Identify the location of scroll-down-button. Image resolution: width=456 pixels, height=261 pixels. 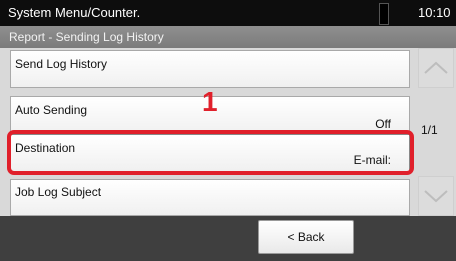
(436, 196).